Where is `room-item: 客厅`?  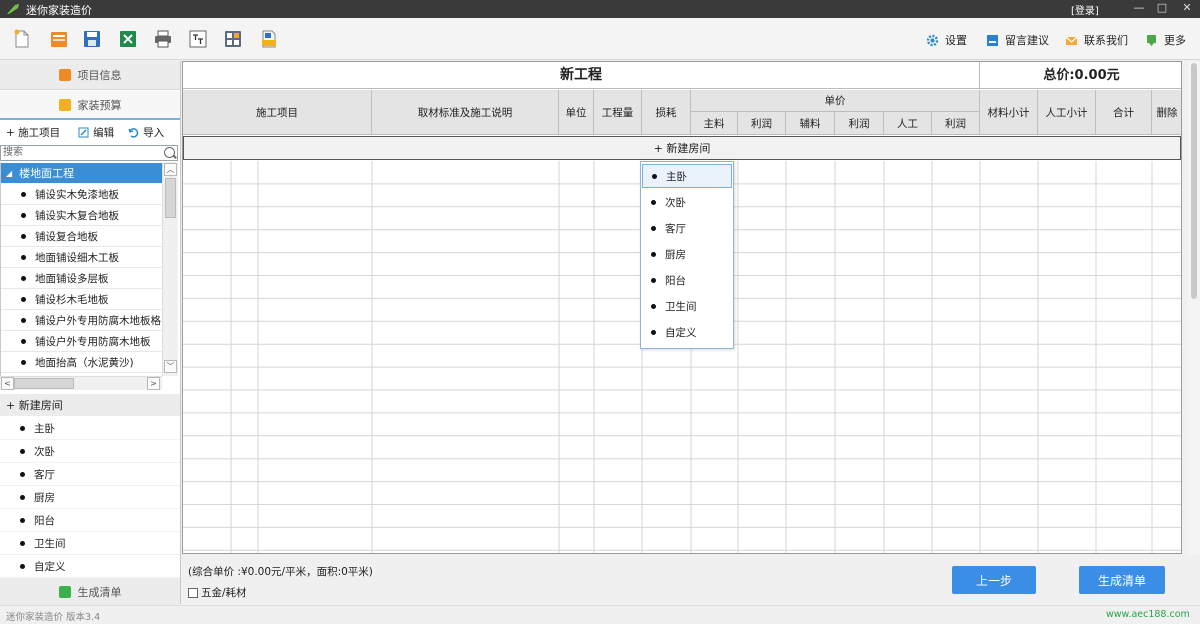 room-item: 客厅 is located at coordinates (90, 474).